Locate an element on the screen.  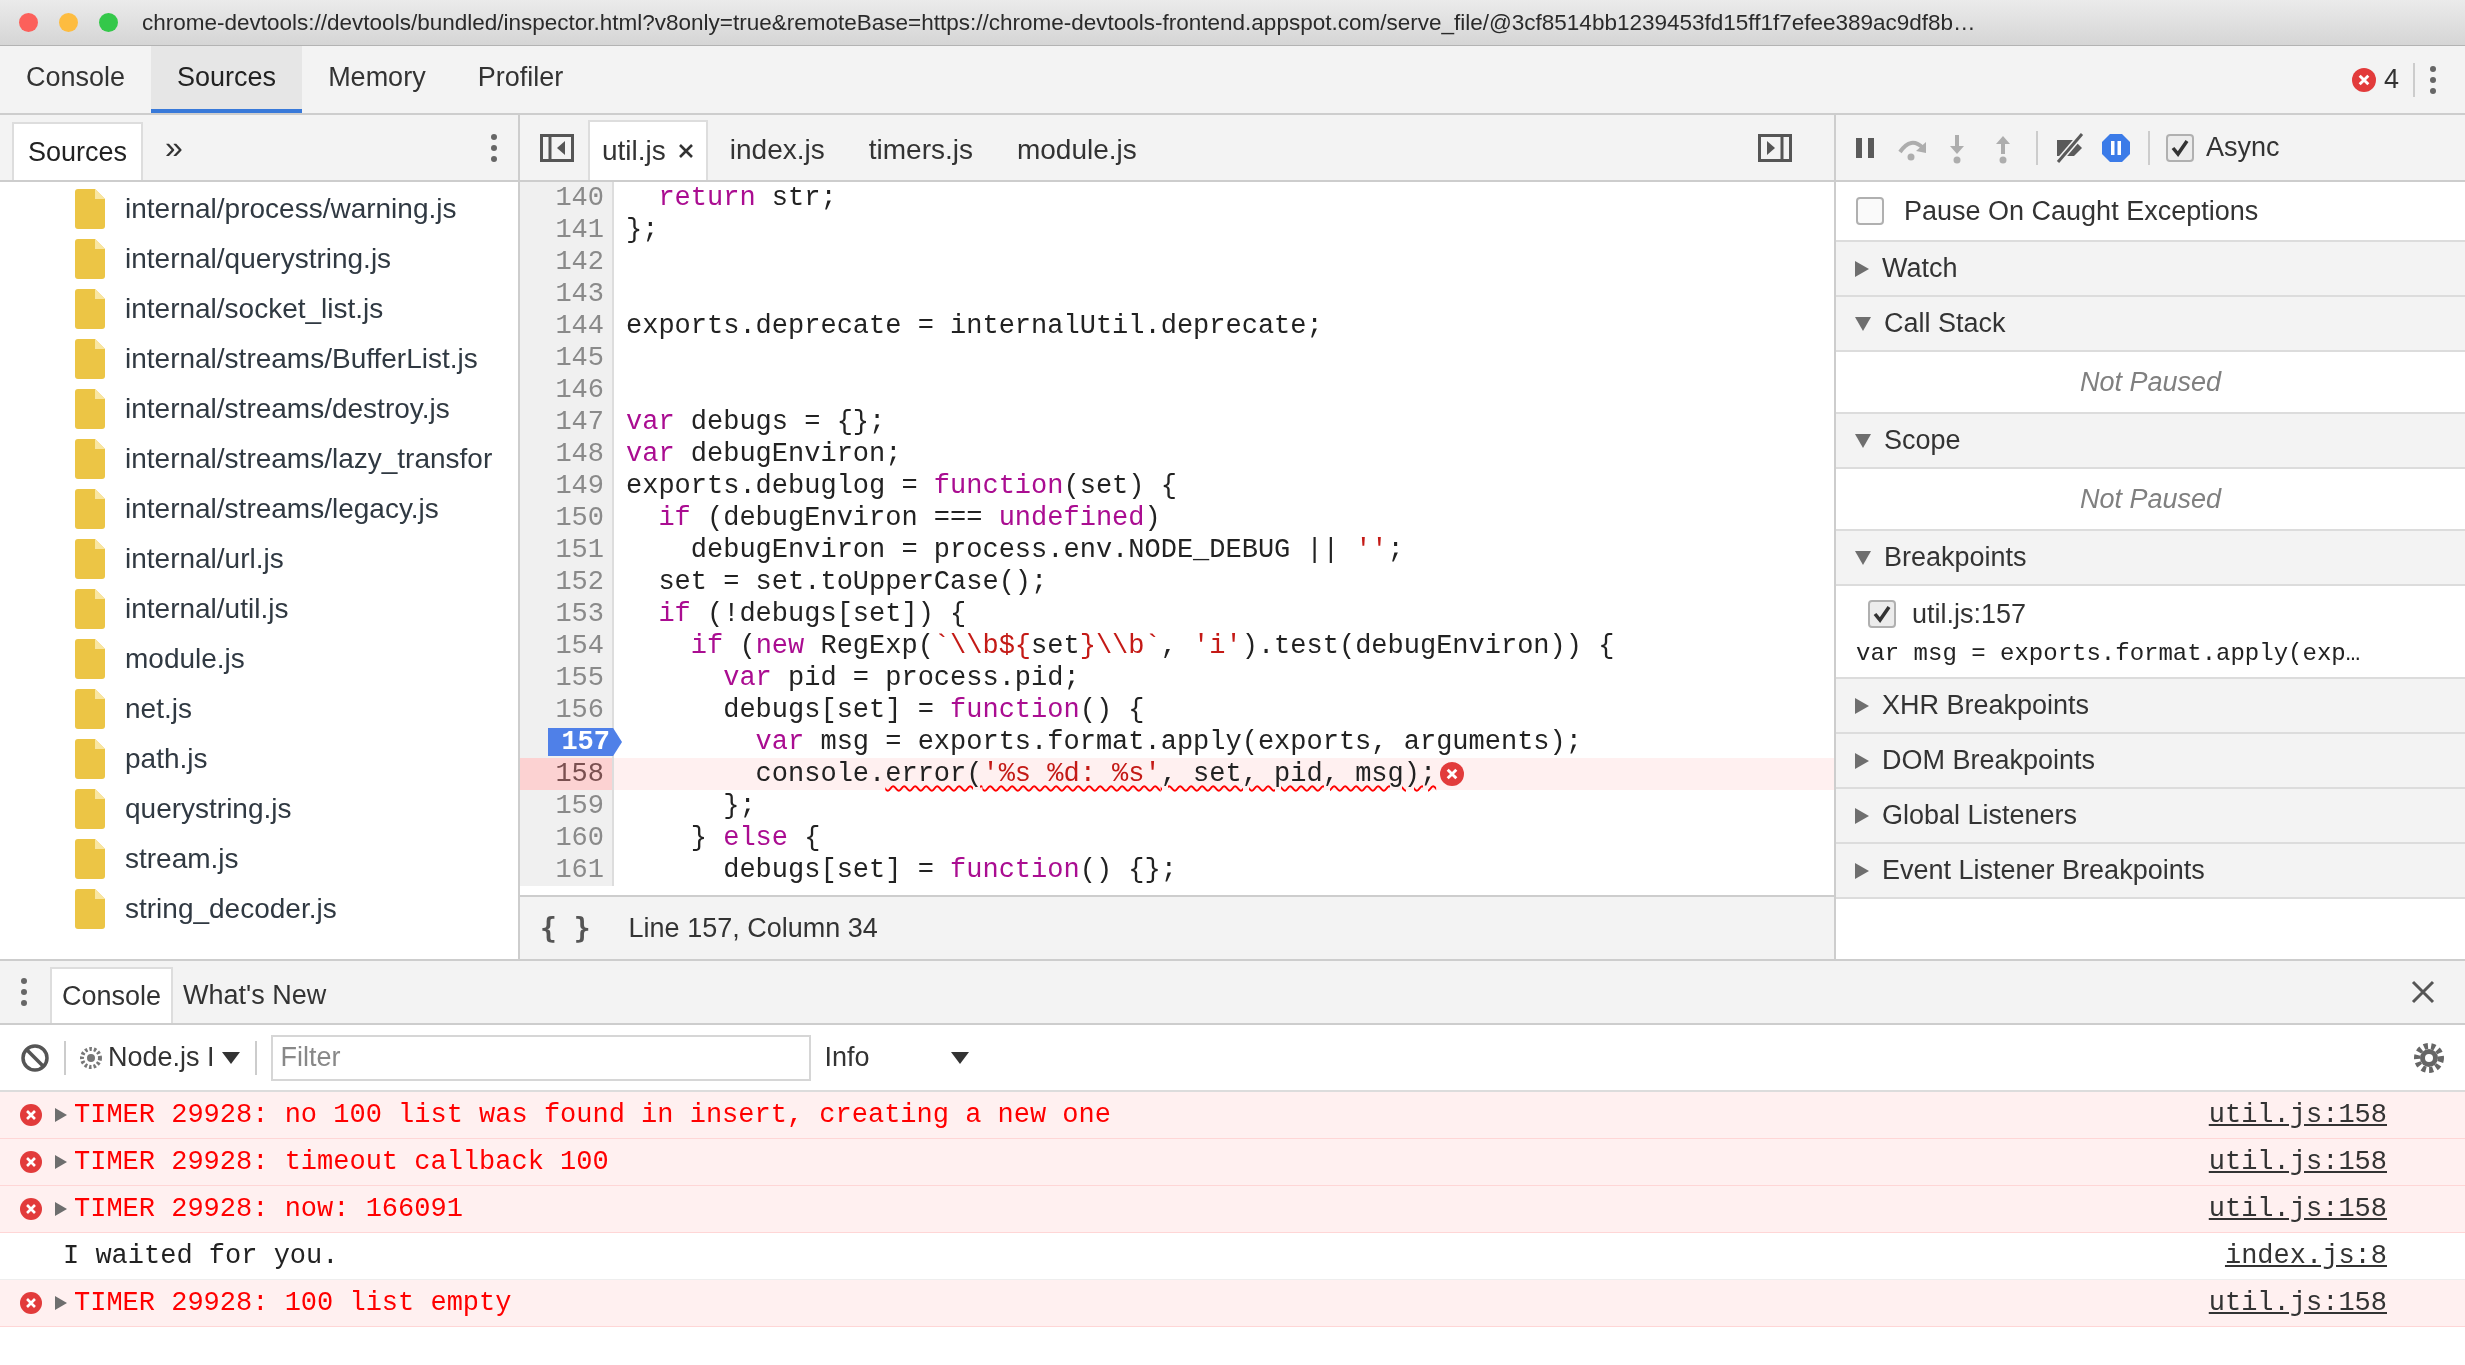
section-header: Scope is located at coordinates (2150, 441).